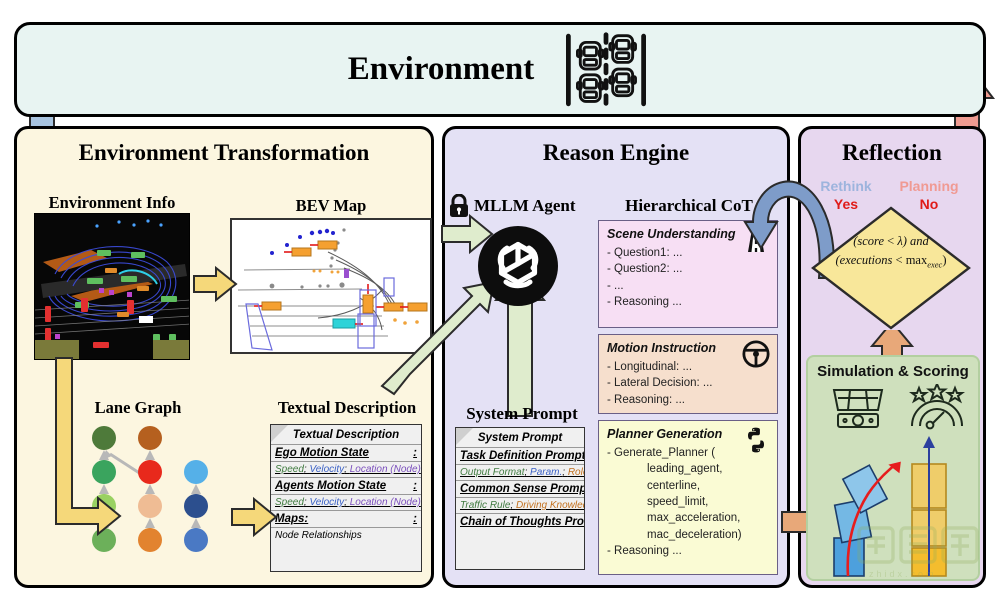 This screenshot has height=603, width=1000. I want to click on condition-line1-a: (score, so click(868, 241).